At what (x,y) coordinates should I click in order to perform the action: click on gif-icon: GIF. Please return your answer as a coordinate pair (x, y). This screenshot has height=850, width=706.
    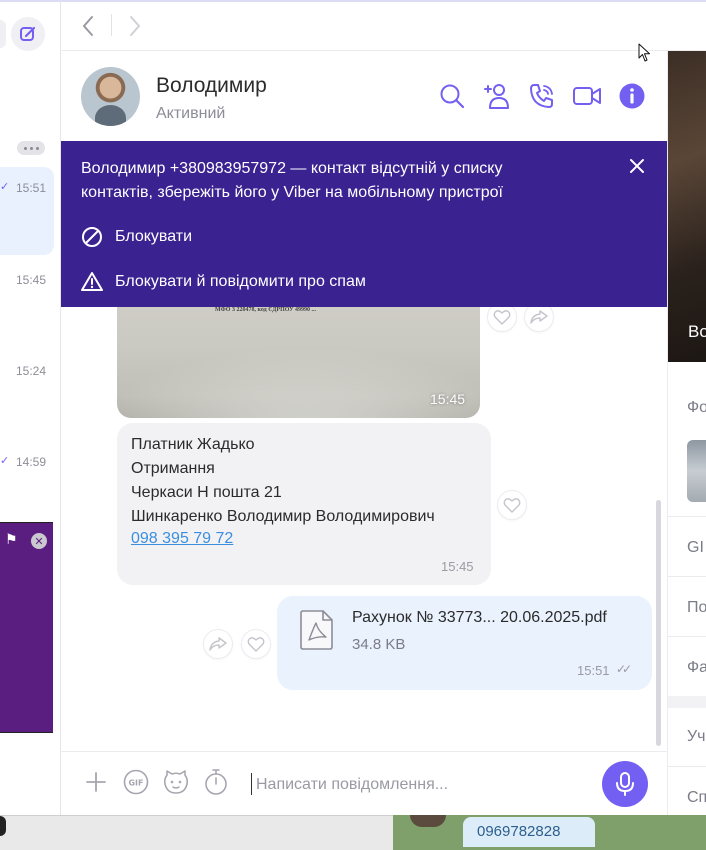
    Looking at the image, I should click on (136, 782).